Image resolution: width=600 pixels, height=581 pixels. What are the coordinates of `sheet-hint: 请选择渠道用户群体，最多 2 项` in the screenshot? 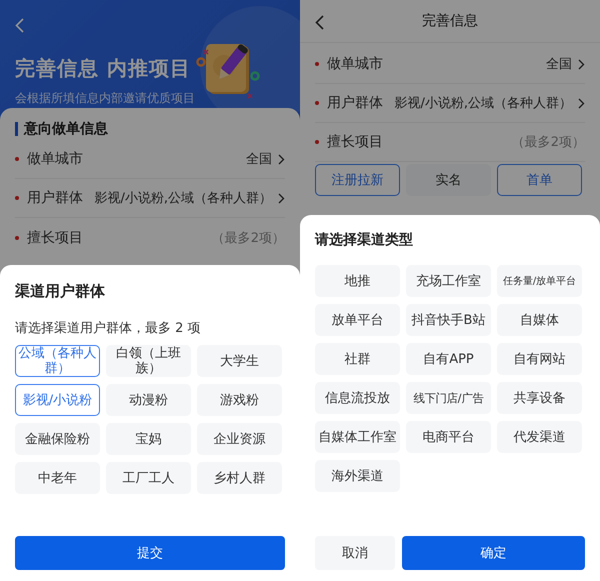 It's located at (108, 328).